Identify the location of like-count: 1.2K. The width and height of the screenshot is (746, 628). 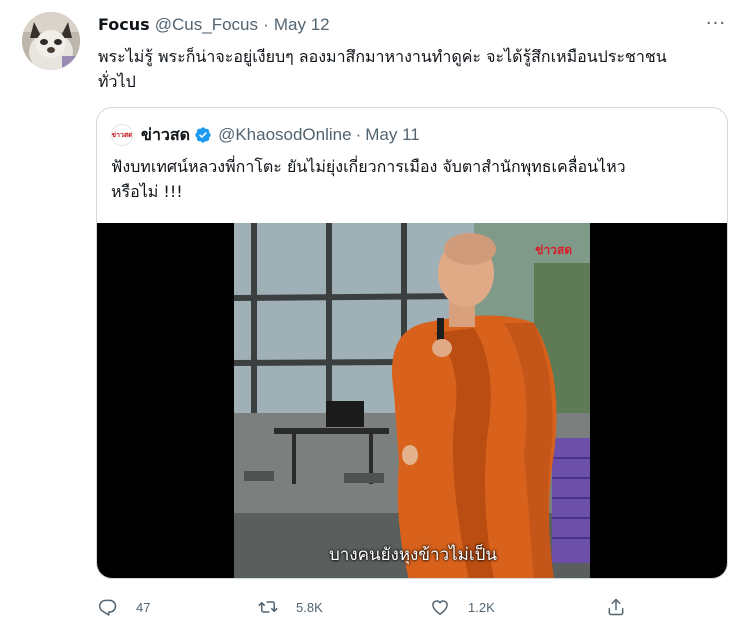
(481, 607).